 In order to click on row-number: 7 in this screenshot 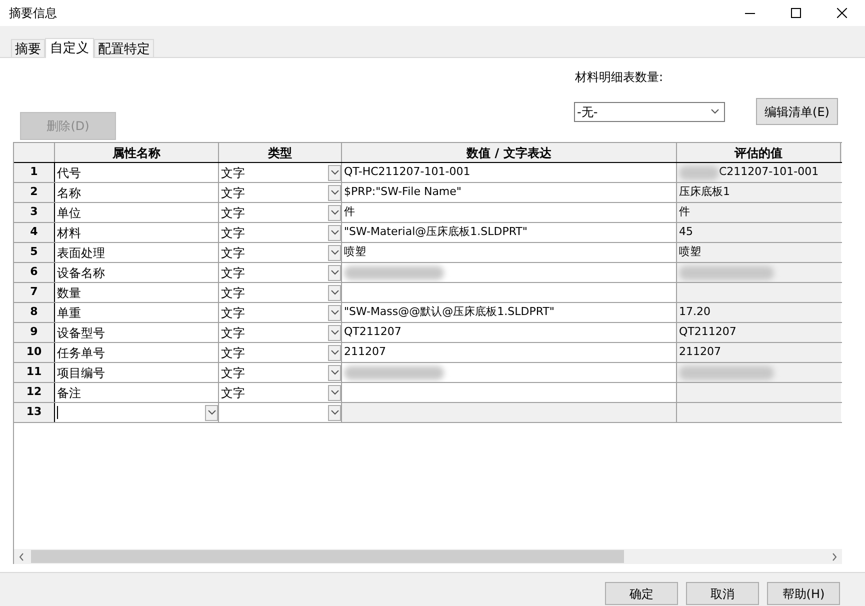, I will do `click(34, 292)`.